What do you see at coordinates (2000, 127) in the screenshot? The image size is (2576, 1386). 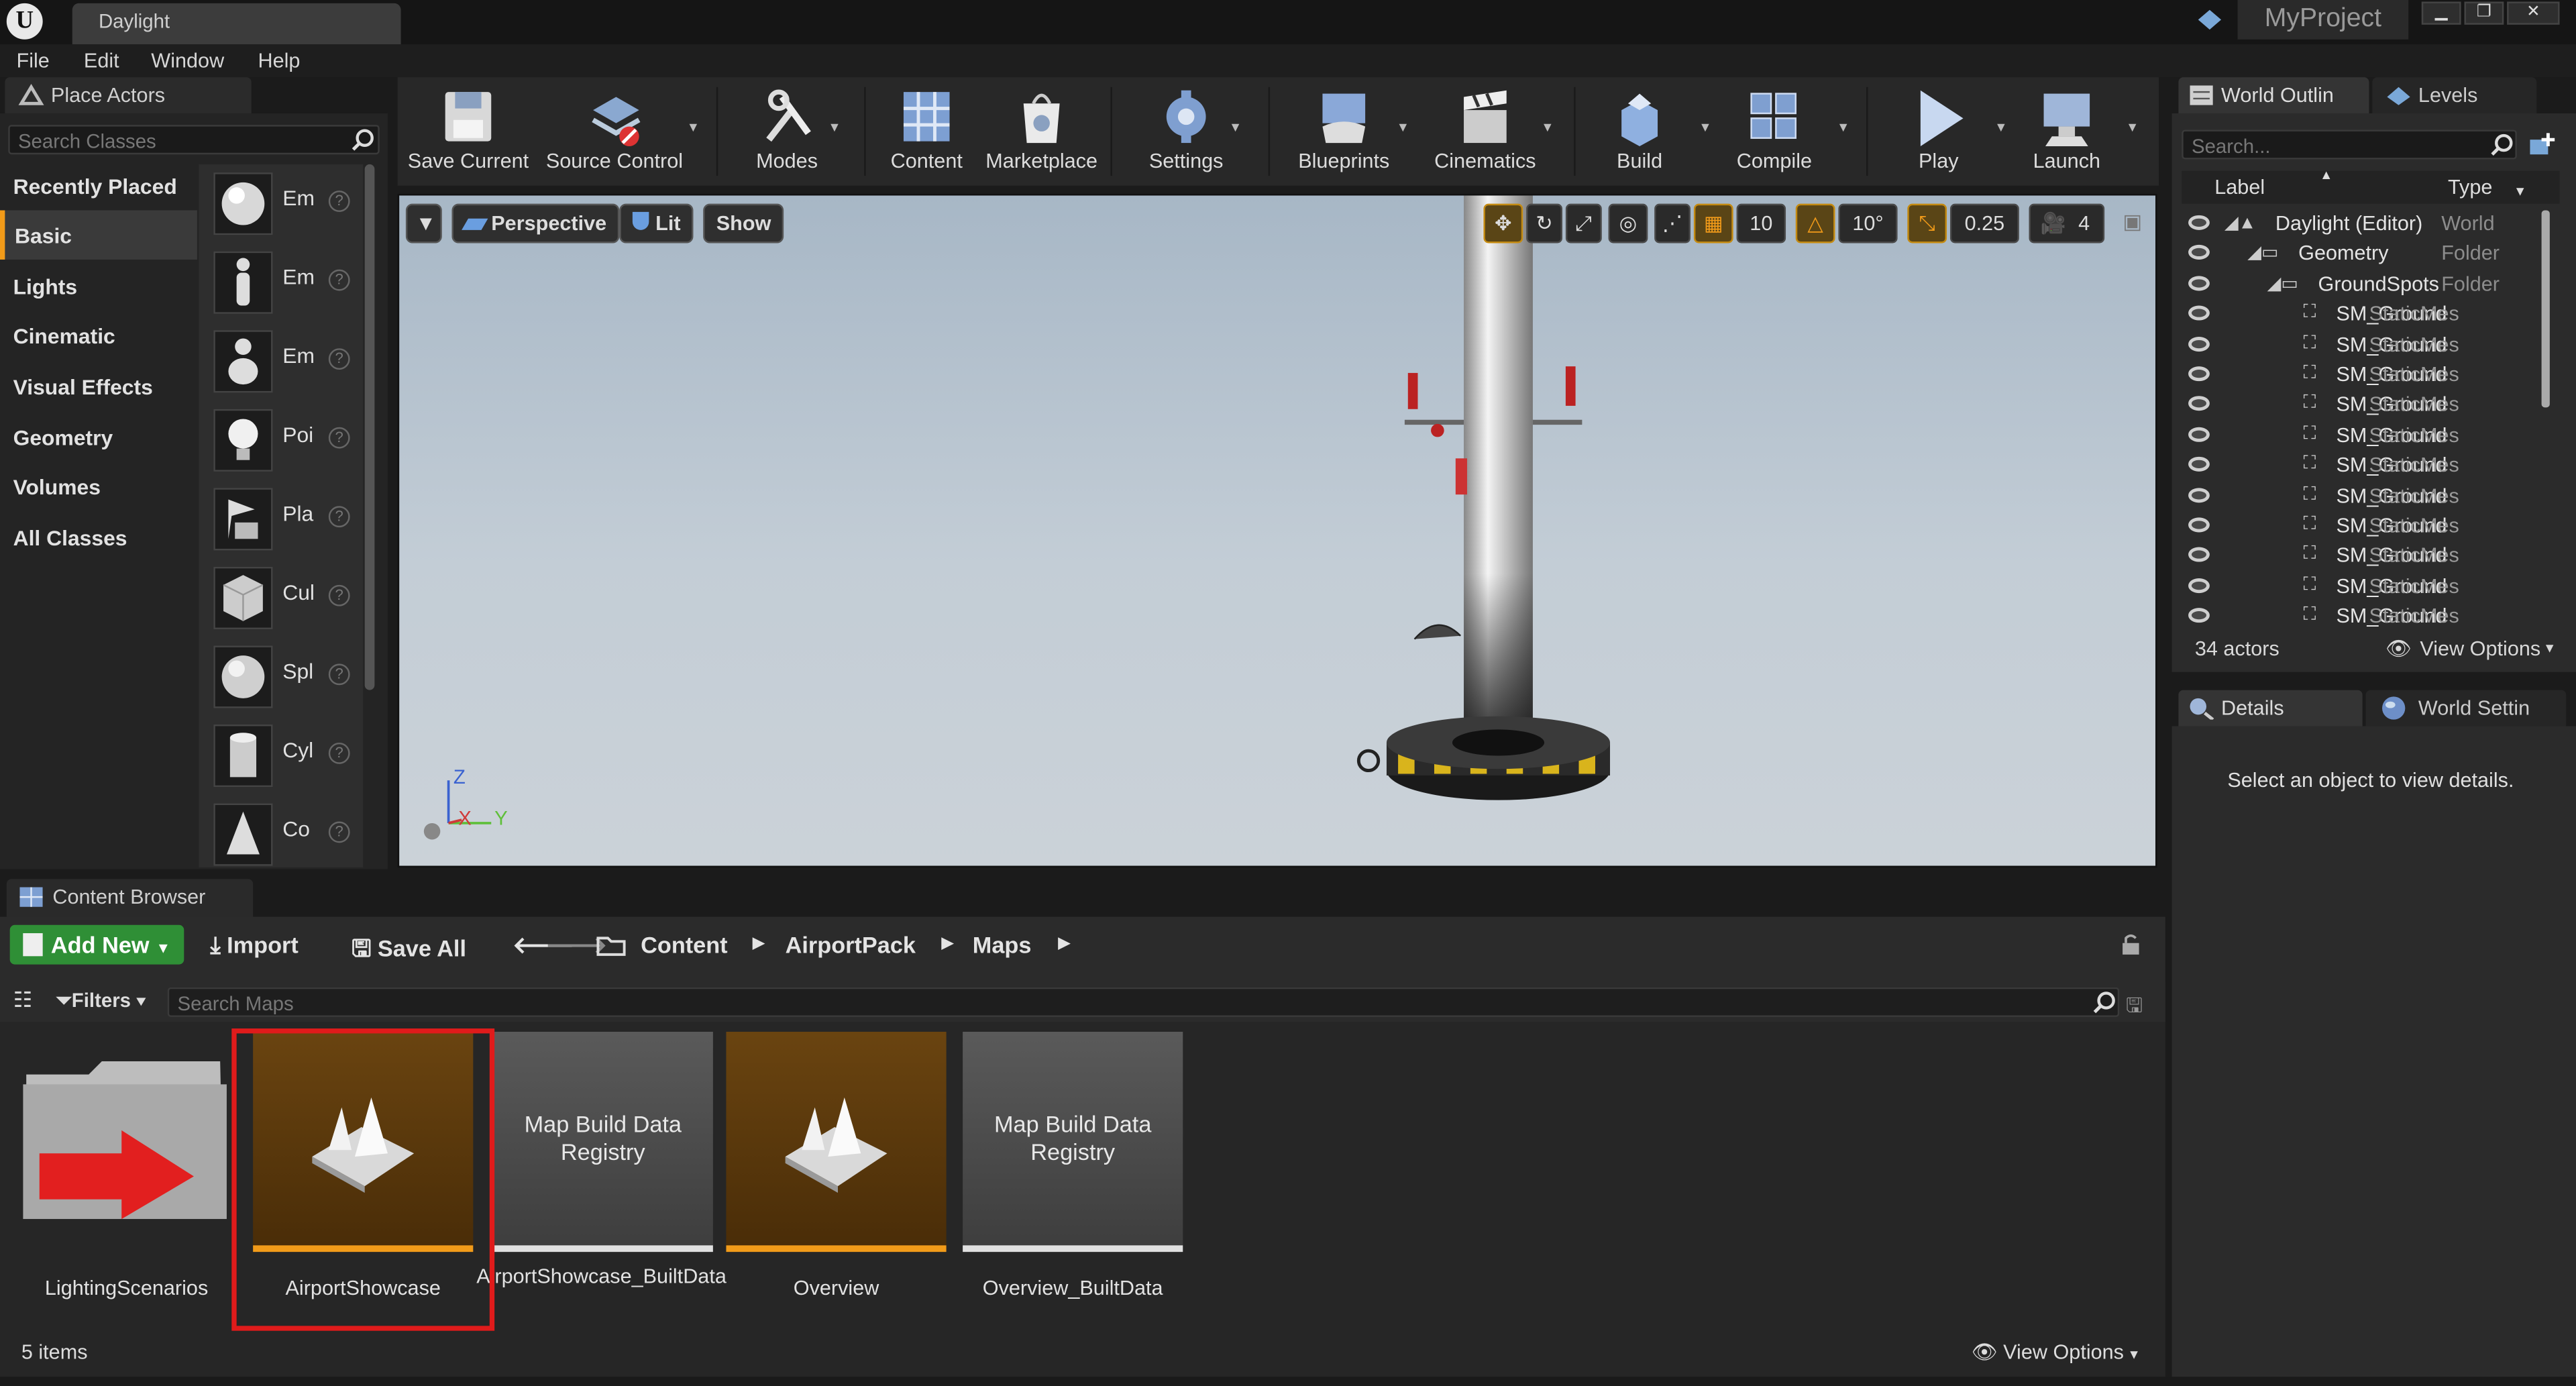 I see `play-dropdown-icon: ▼` at bounding box center [2000, 127].